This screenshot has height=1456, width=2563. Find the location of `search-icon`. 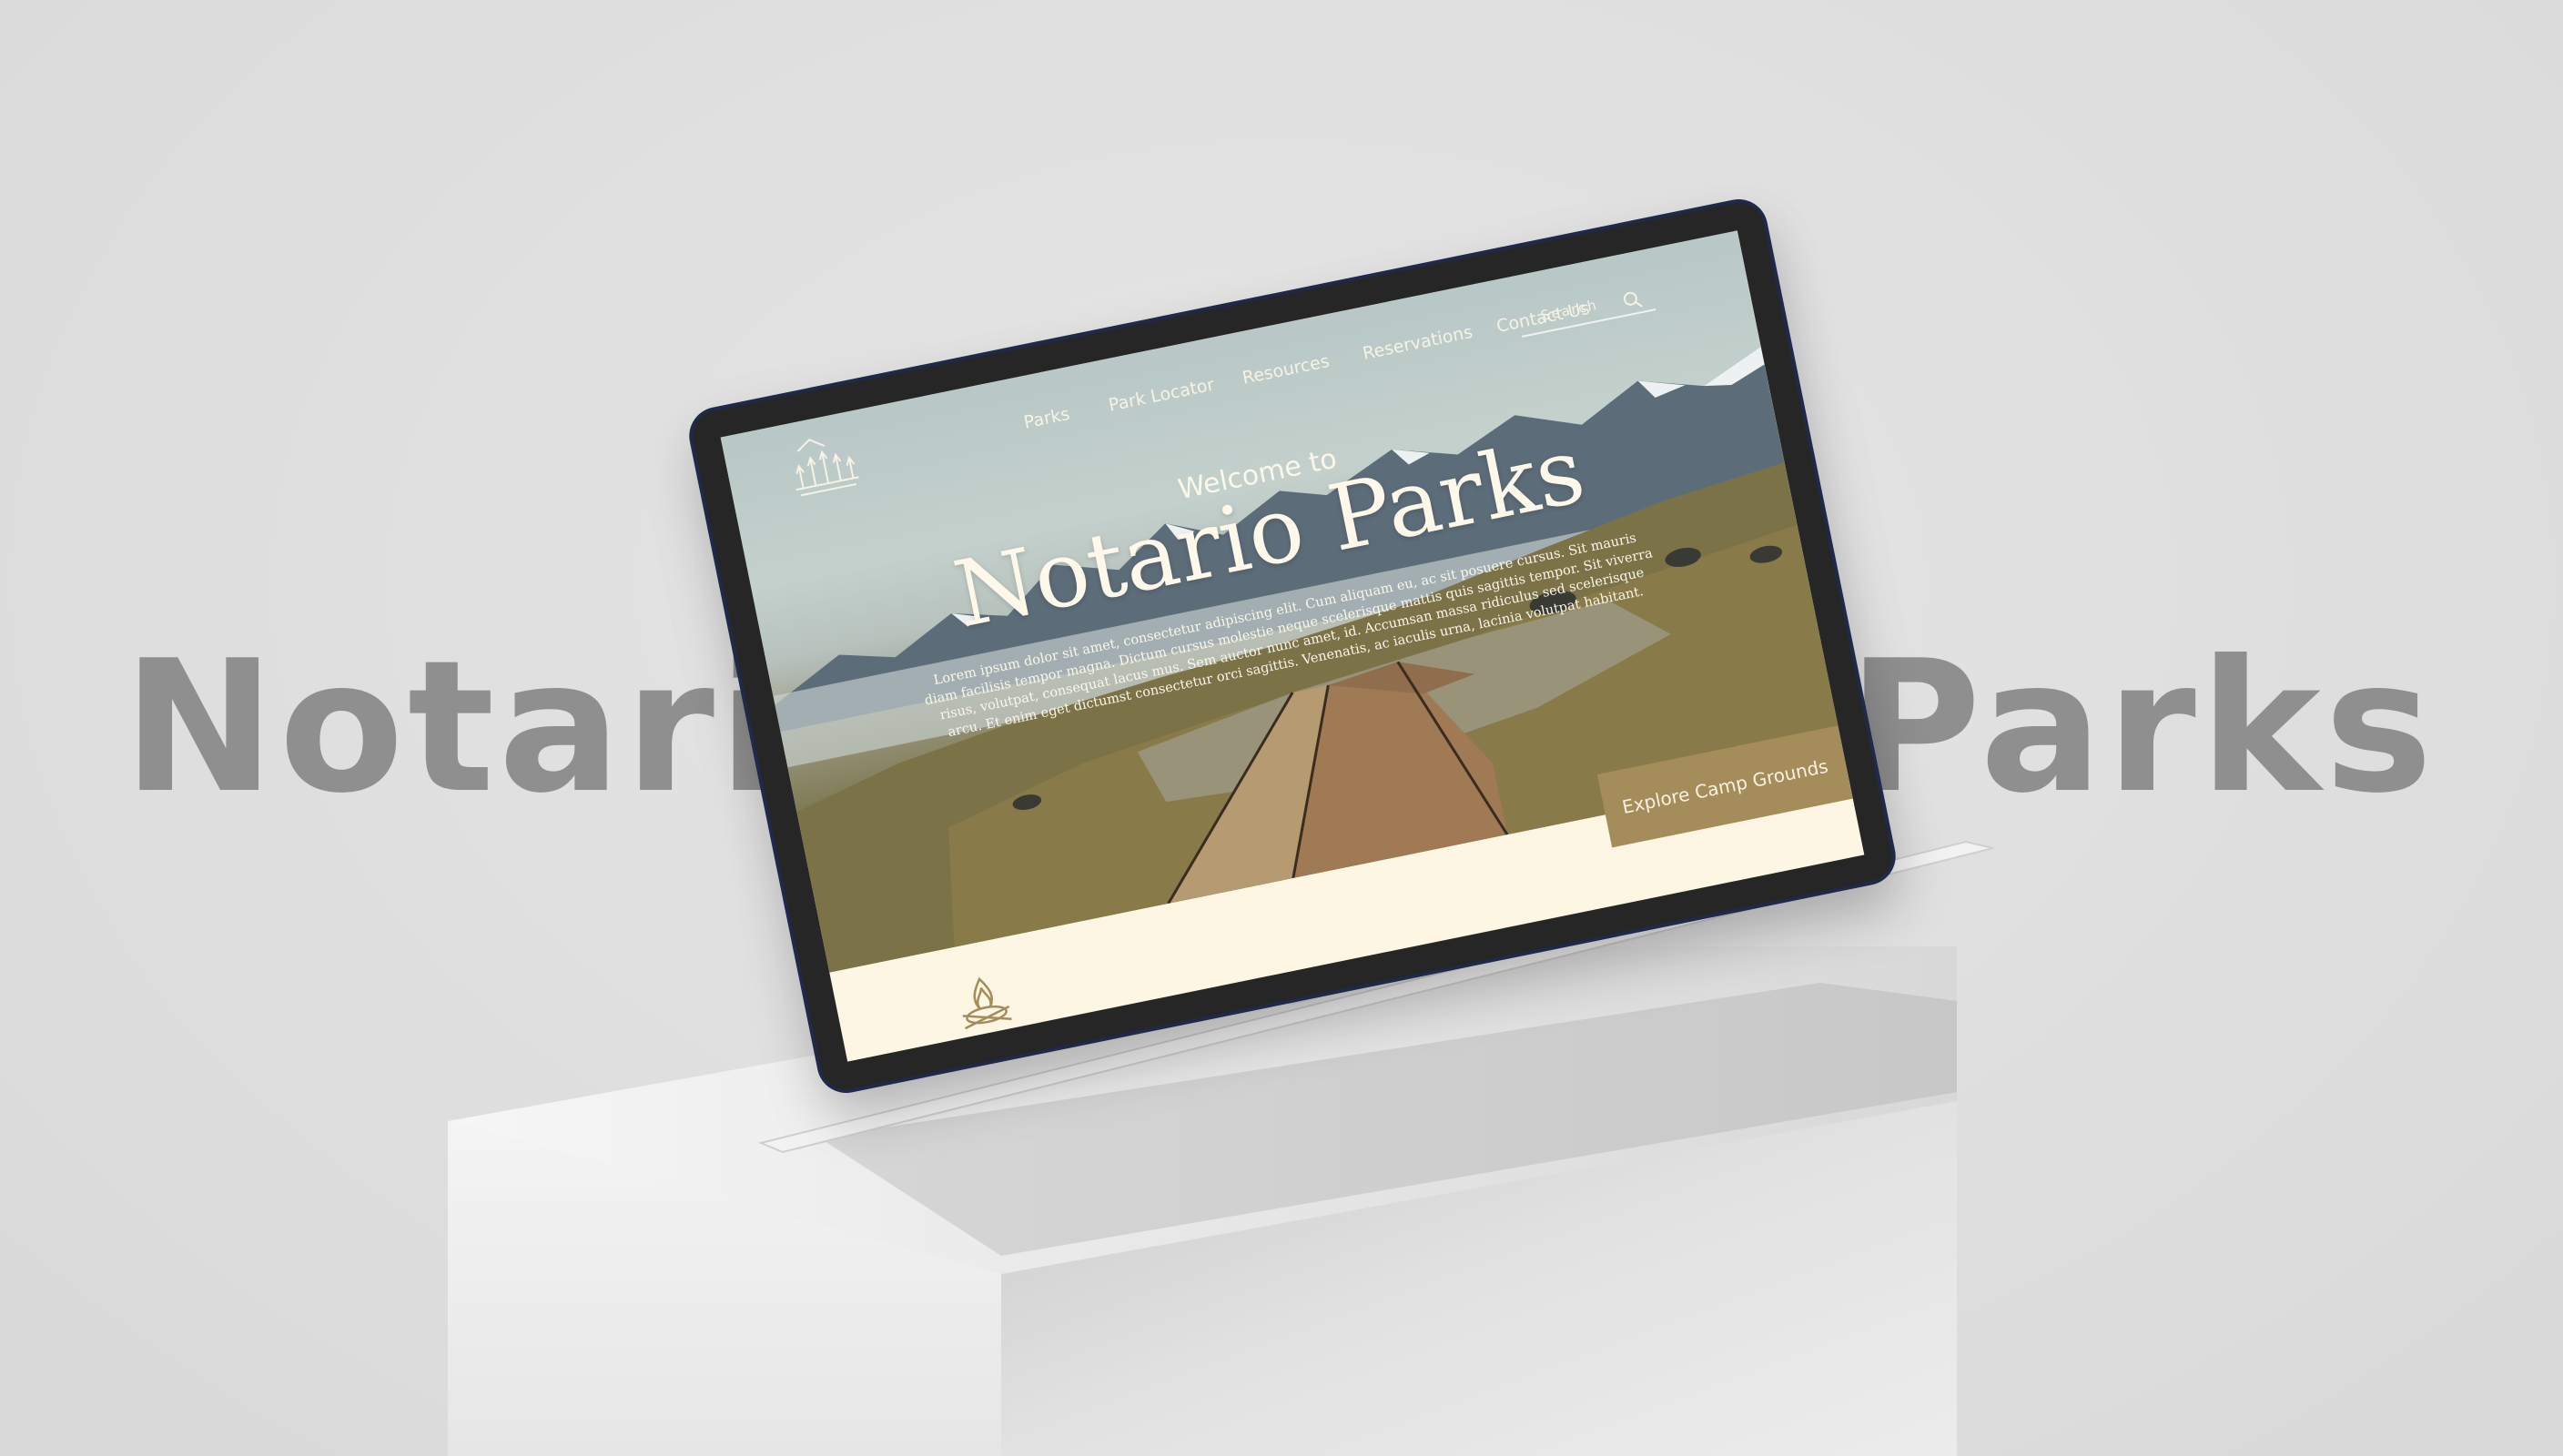

search-icon is located at coordinates (1633, 300).